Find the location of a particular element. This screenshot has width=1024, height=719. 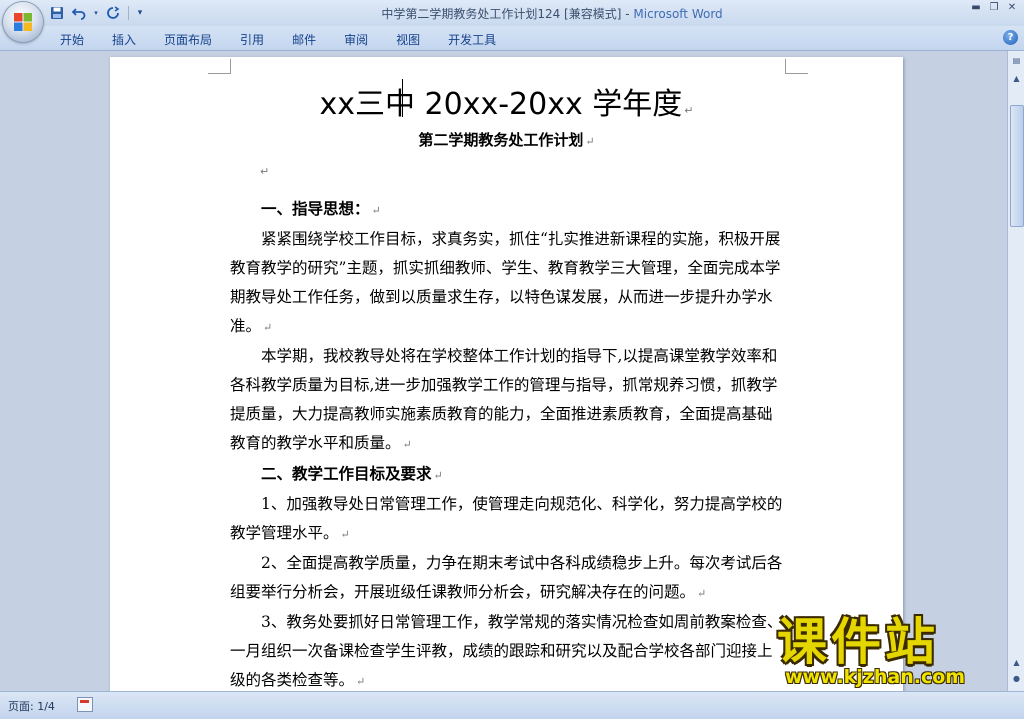

office-button is located at coordinates (23, 22).